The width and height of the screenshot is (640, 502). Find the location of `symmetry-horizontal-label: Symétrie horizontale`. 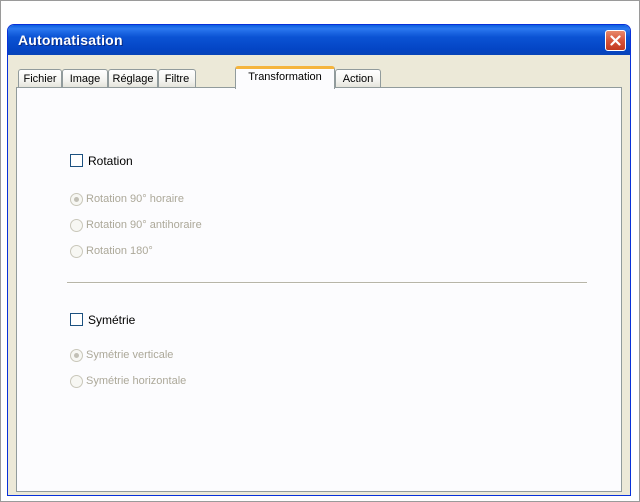

symmetry-horizontal-label: Symétrie horizontale is located at coordinates (136, 381).